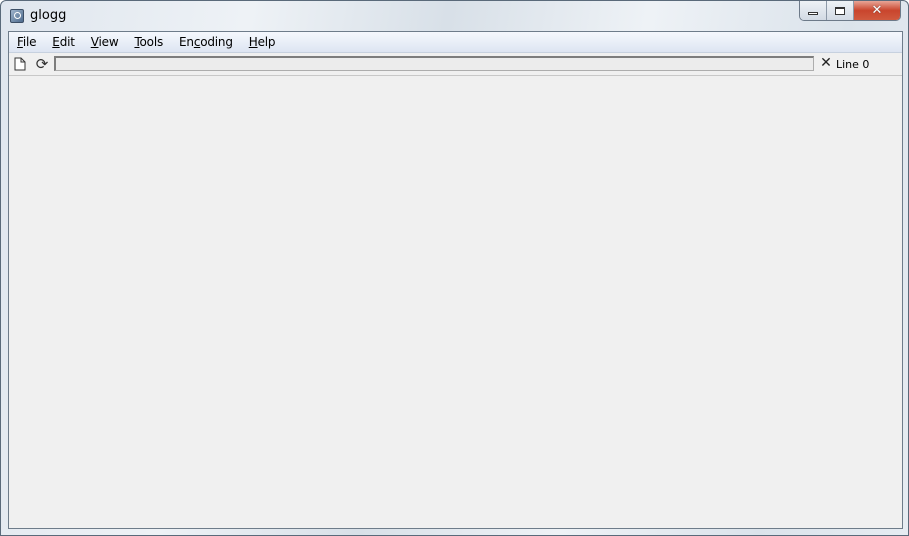 This screenshot has width=909, height=536. I want to click on menu-file: File, so click(26, 42).